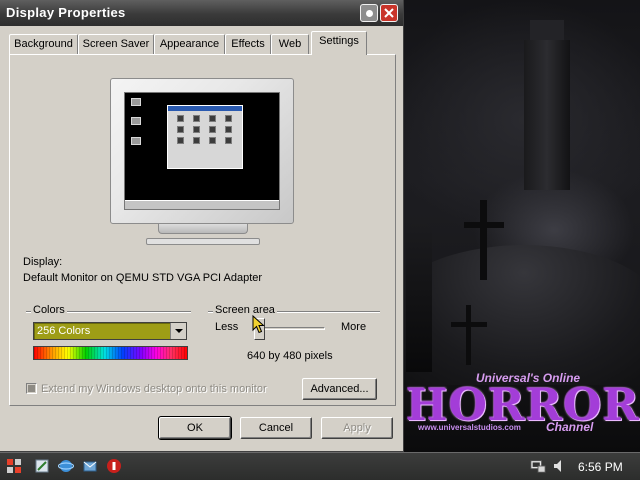 This screenshot has width=640, height=480. Describe the element at coordinates (227, 327) in the screenshot. I see `screen-area-less-label: Less` at that location.